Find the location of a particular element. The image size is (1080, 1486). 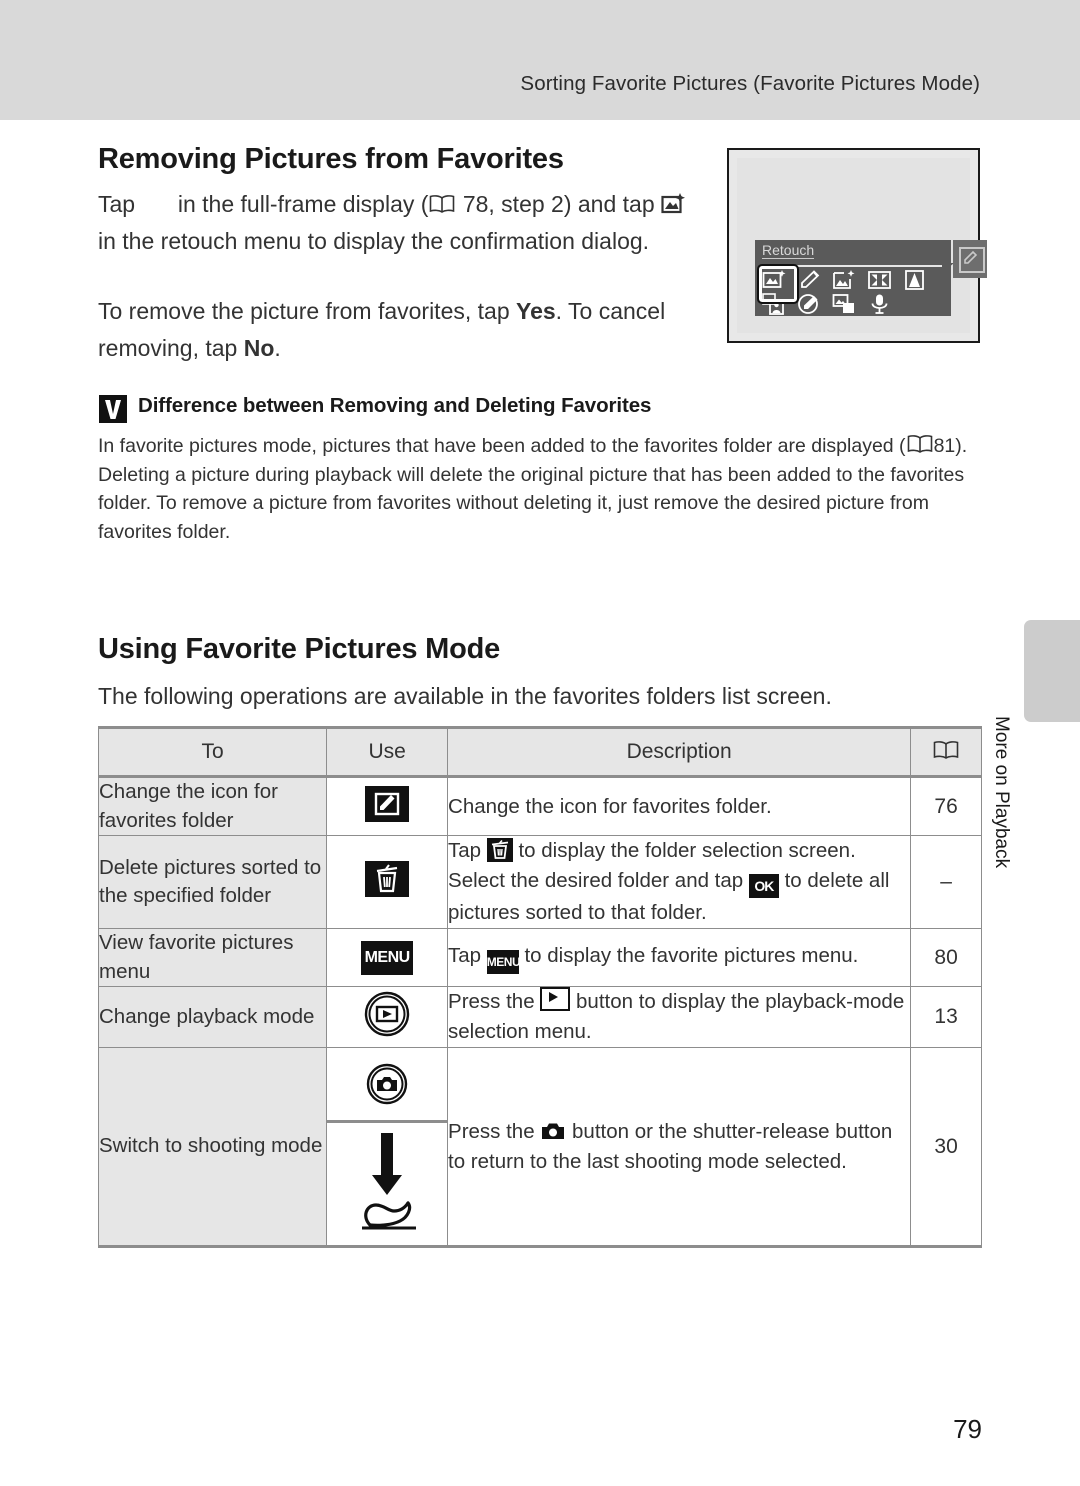

running-header-band is located at coordinates (540, 60).